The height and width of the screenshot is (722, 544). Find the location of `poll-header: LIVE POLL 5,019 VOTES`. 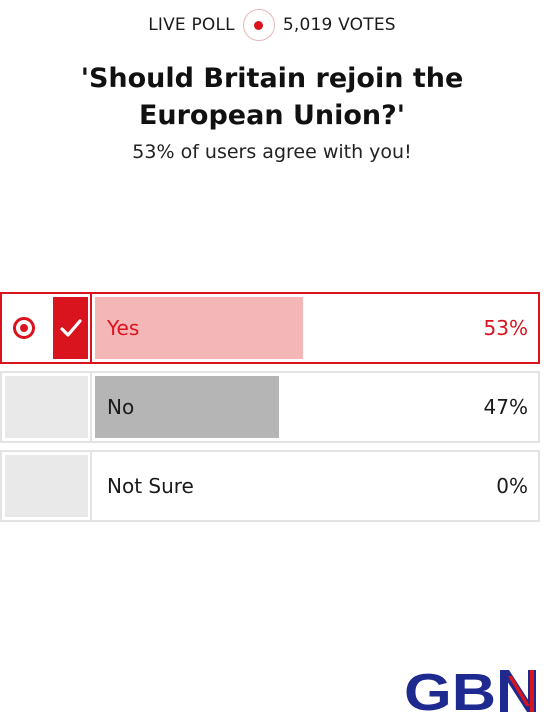

poll-header: LIVE POLL 5,019 VOTES is located at coordinates (272, 25).